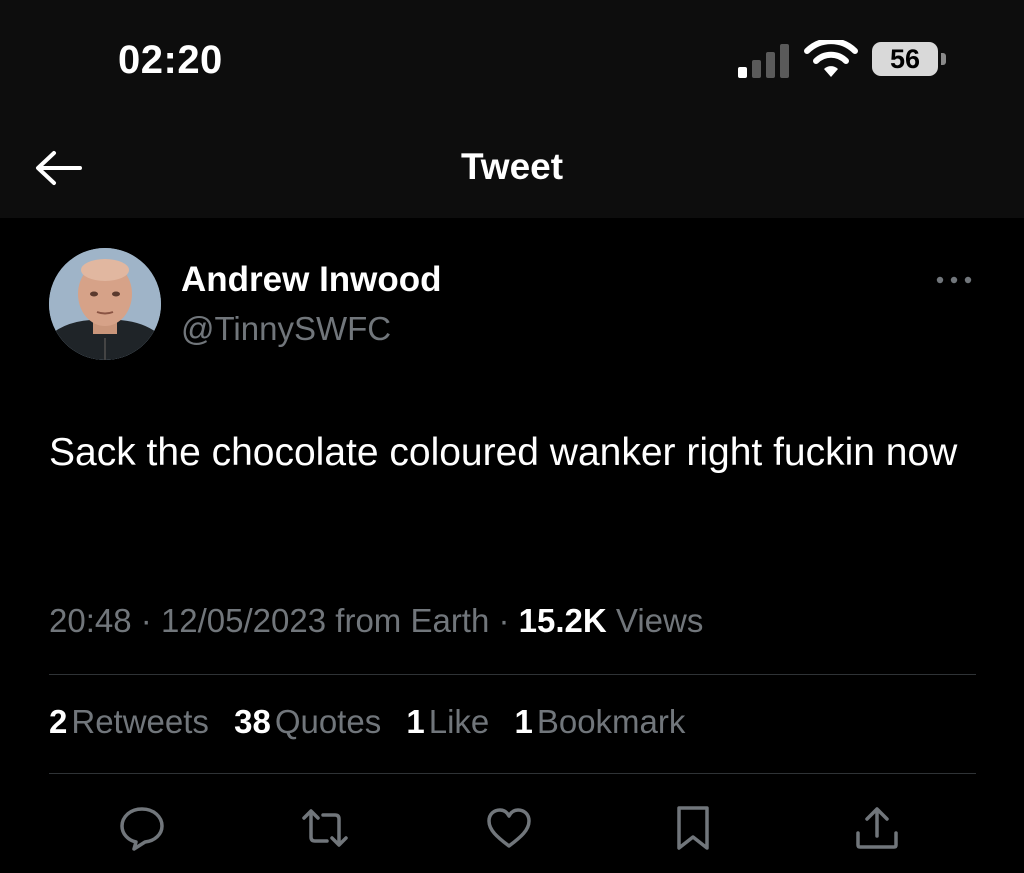  I want to click on more-horizontal-icon, so click(954, 280).